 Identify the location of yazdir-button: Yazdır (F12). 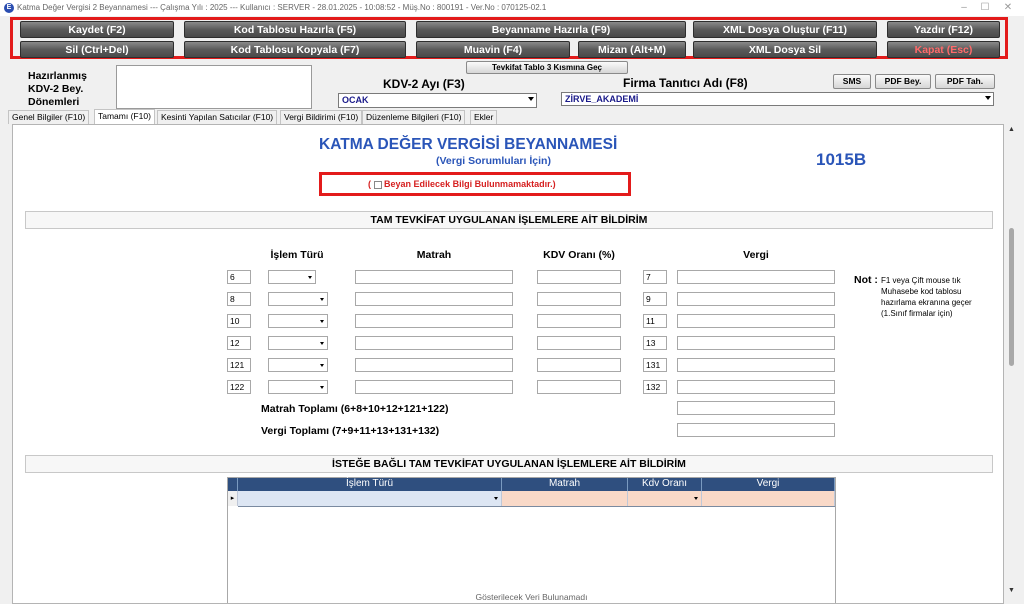
(943, 29).